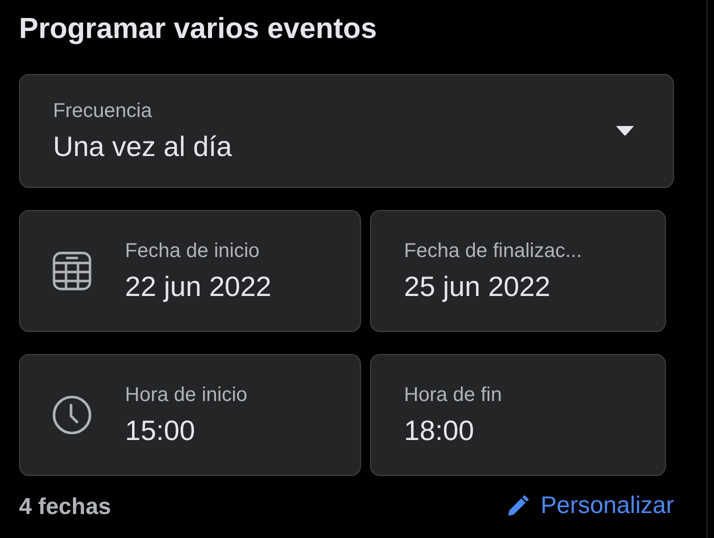 Image resolution: width=714 pixels, height=538 pixels. I want to click on field-label: Hora de fin, so click(453, 395).